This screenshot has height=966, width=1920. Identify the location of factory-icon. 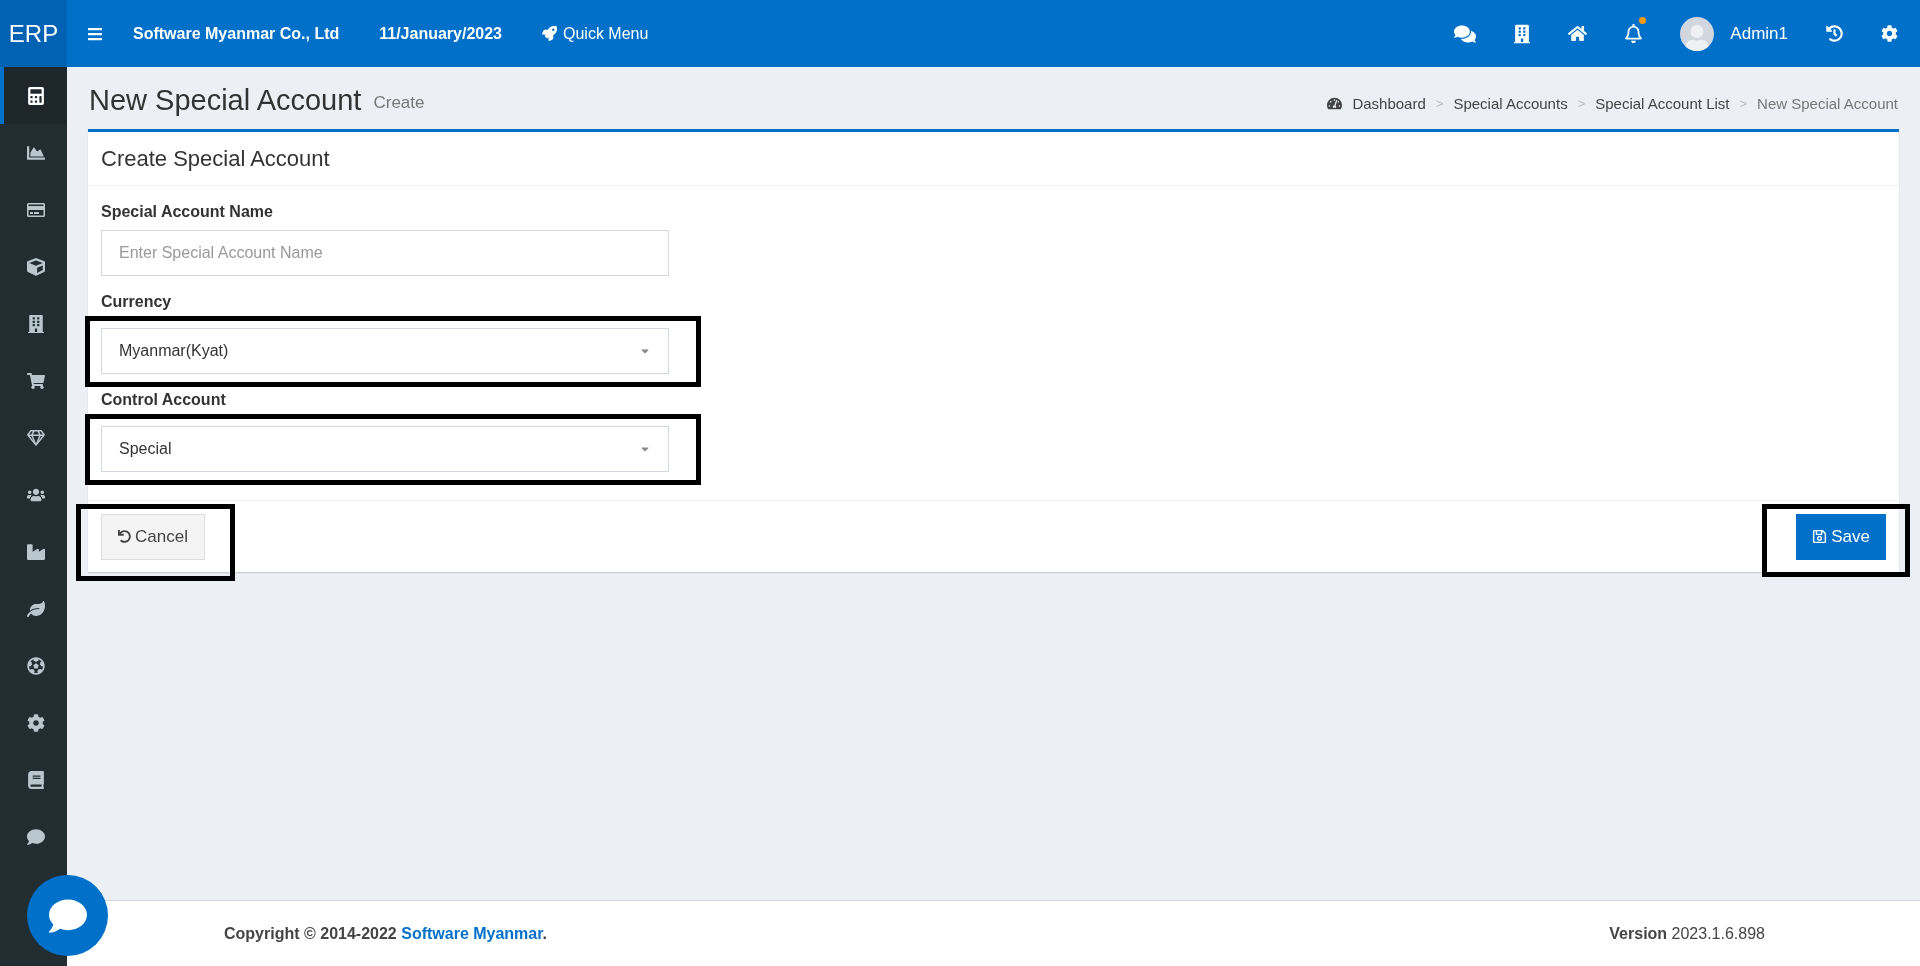
(35, 551).